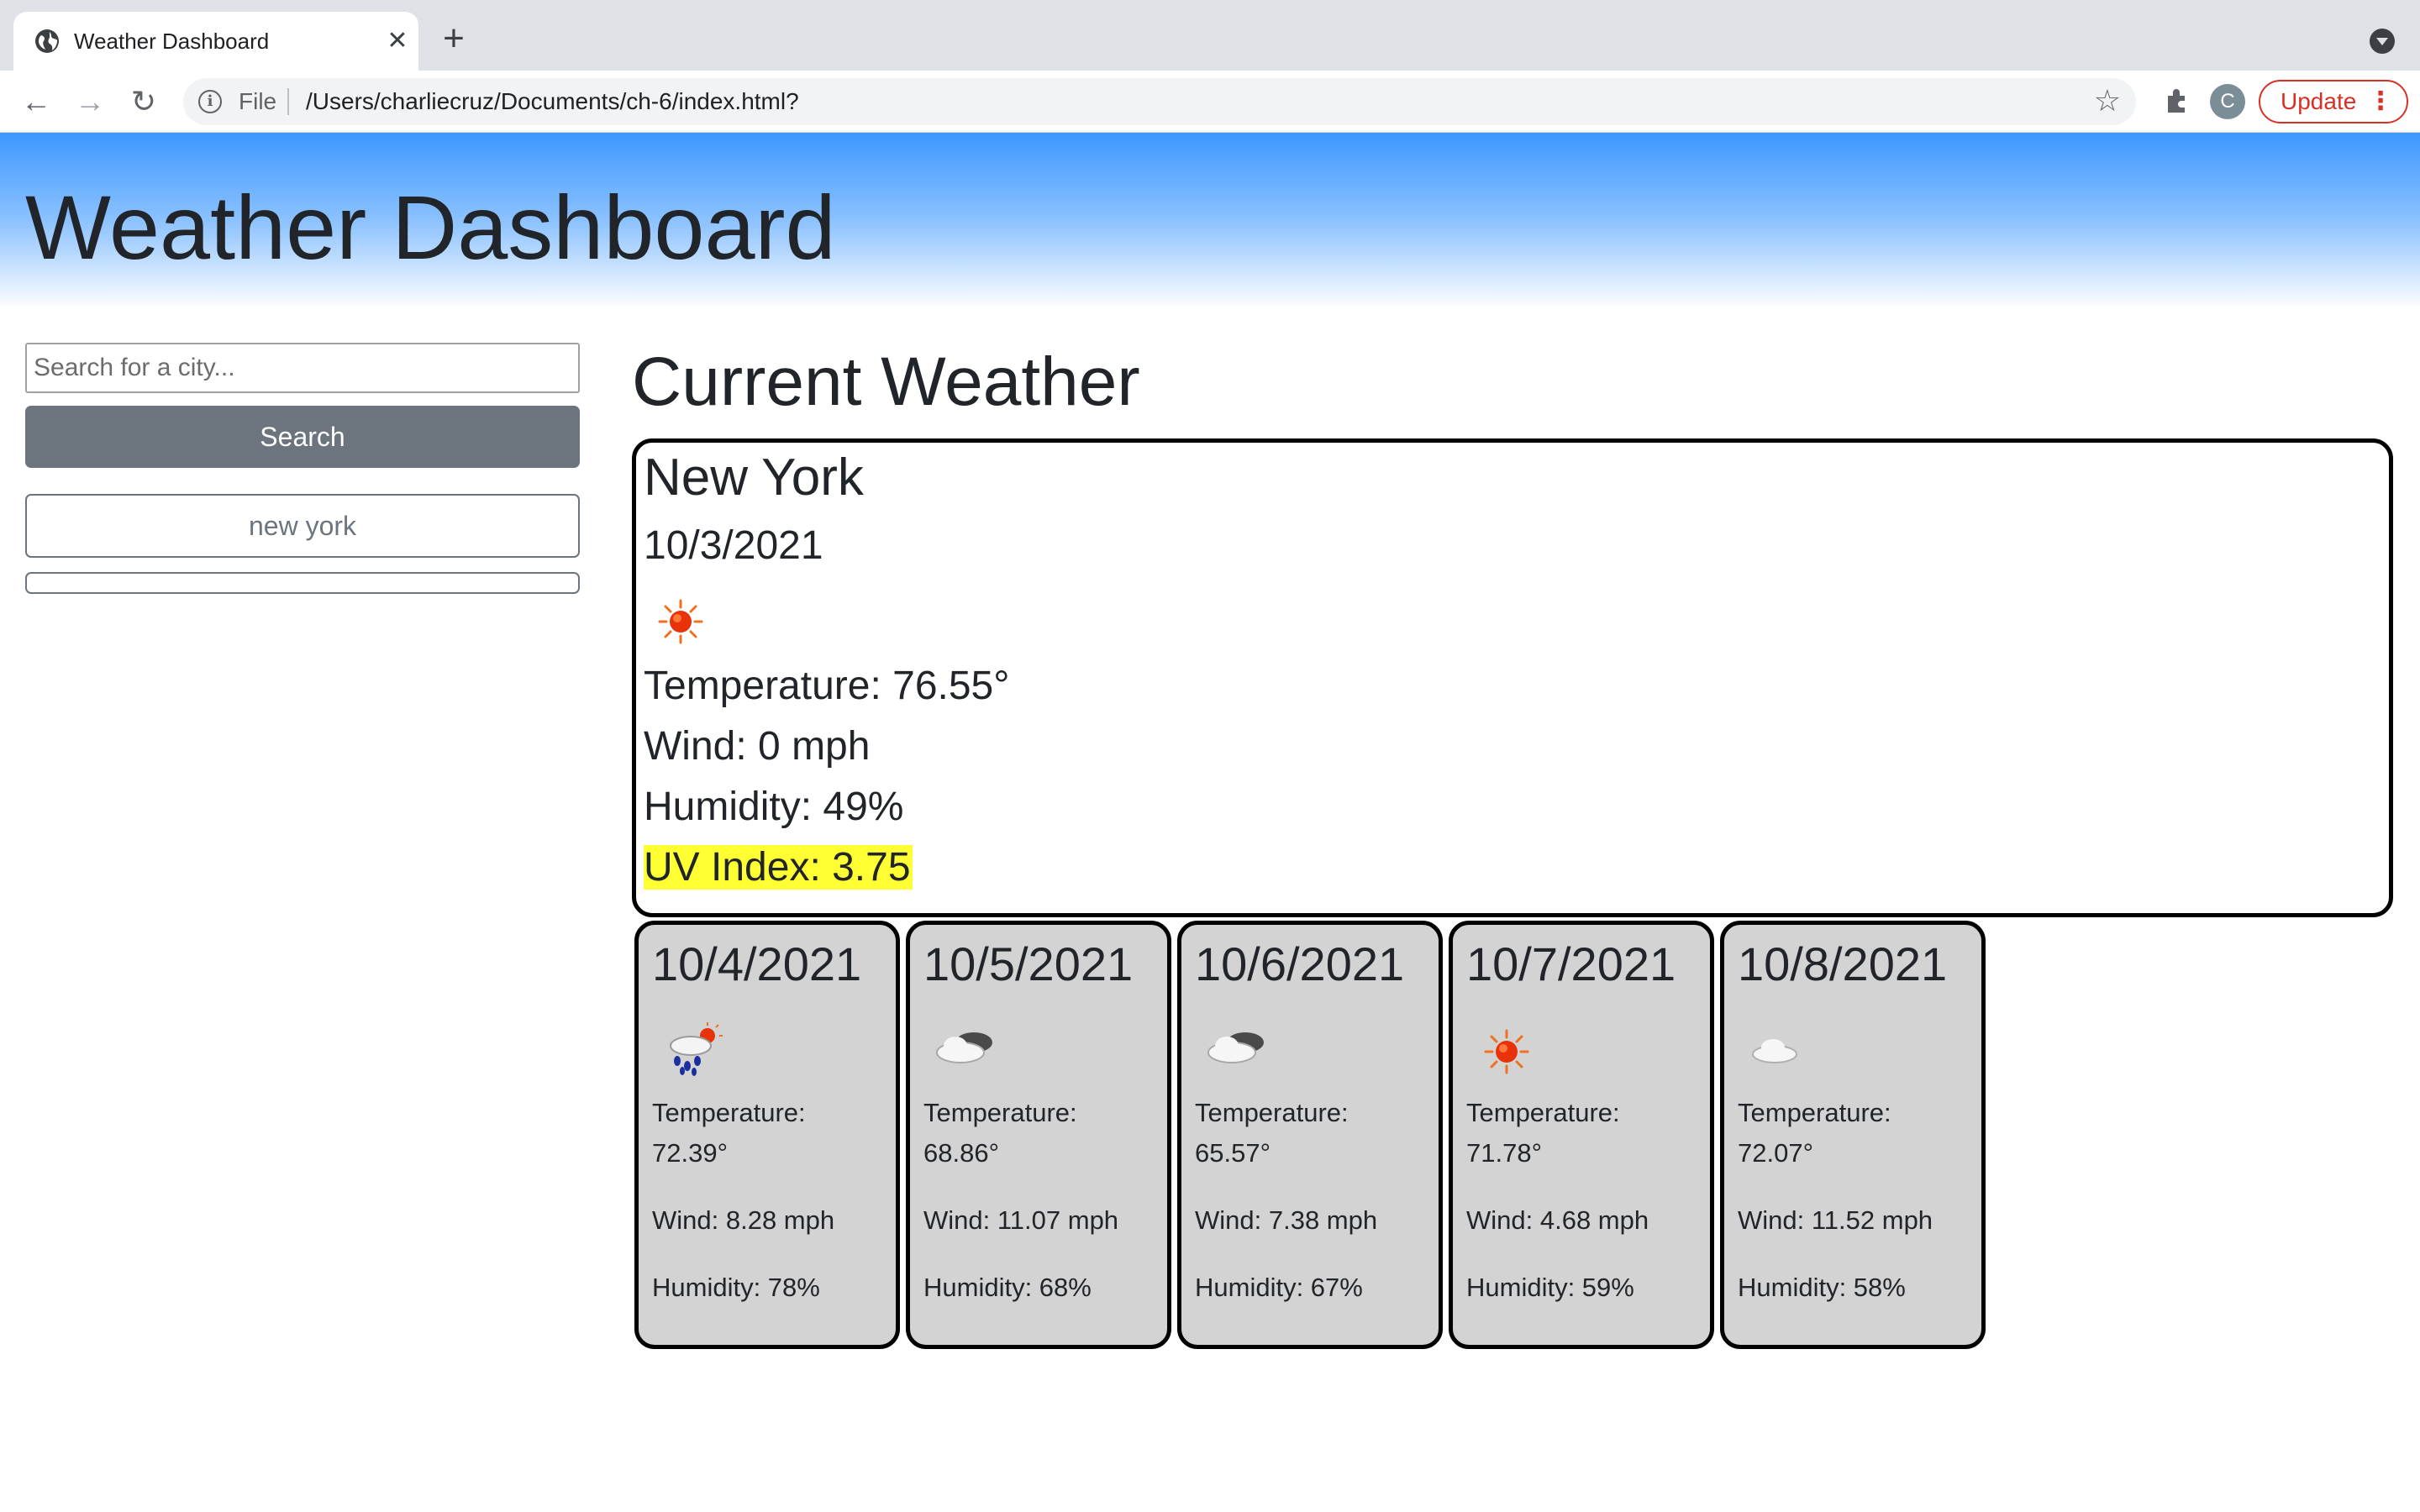 The image size is (2420, 1512). I want to click on forecast-temperature: 71.78°, so click(1504, 1153).